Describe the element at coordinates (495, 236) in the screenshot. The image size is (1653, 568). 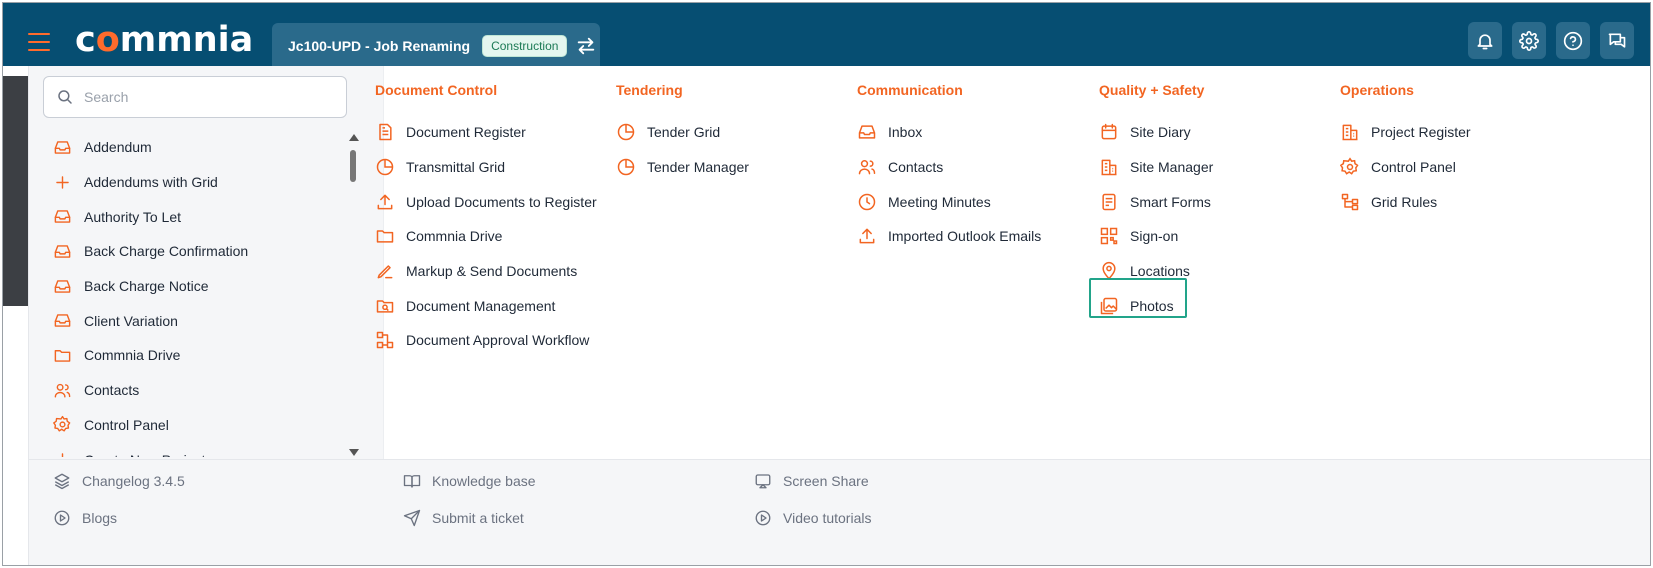
I see `menu-item-commnia-drive: Commnia Drive` at that location.